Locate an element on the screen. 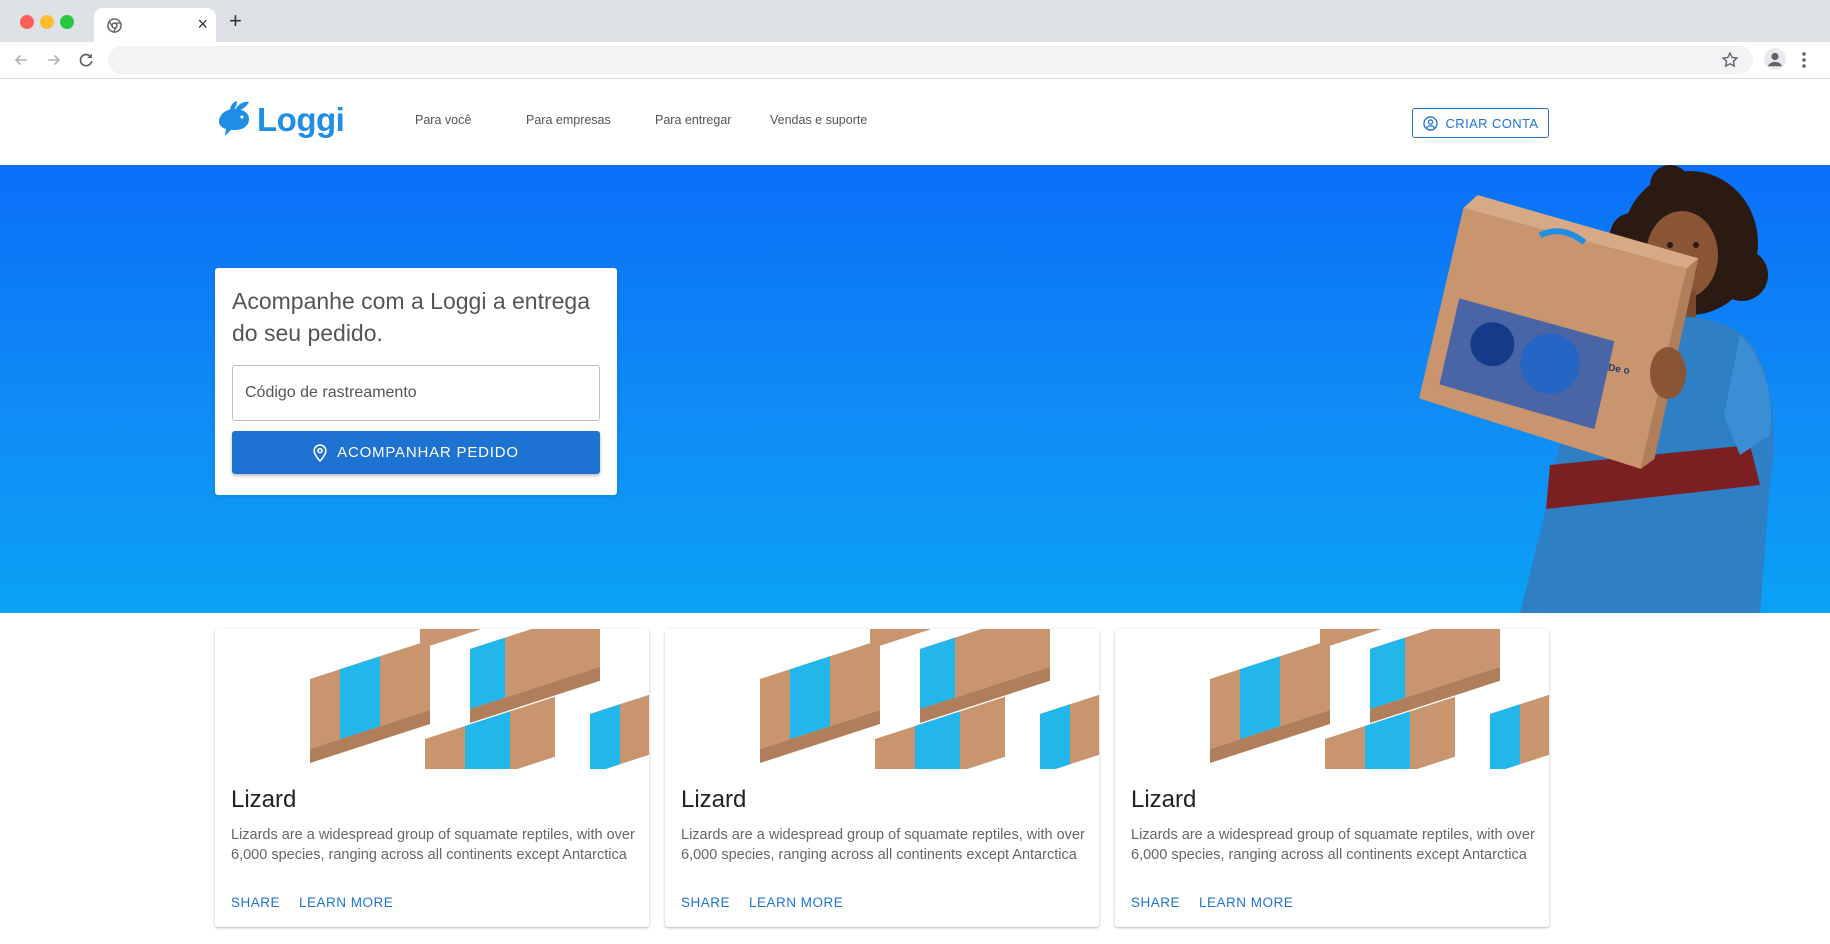 The image size is (1830, 944). rabbit-logo-icon is located at coordinates (234, 118).